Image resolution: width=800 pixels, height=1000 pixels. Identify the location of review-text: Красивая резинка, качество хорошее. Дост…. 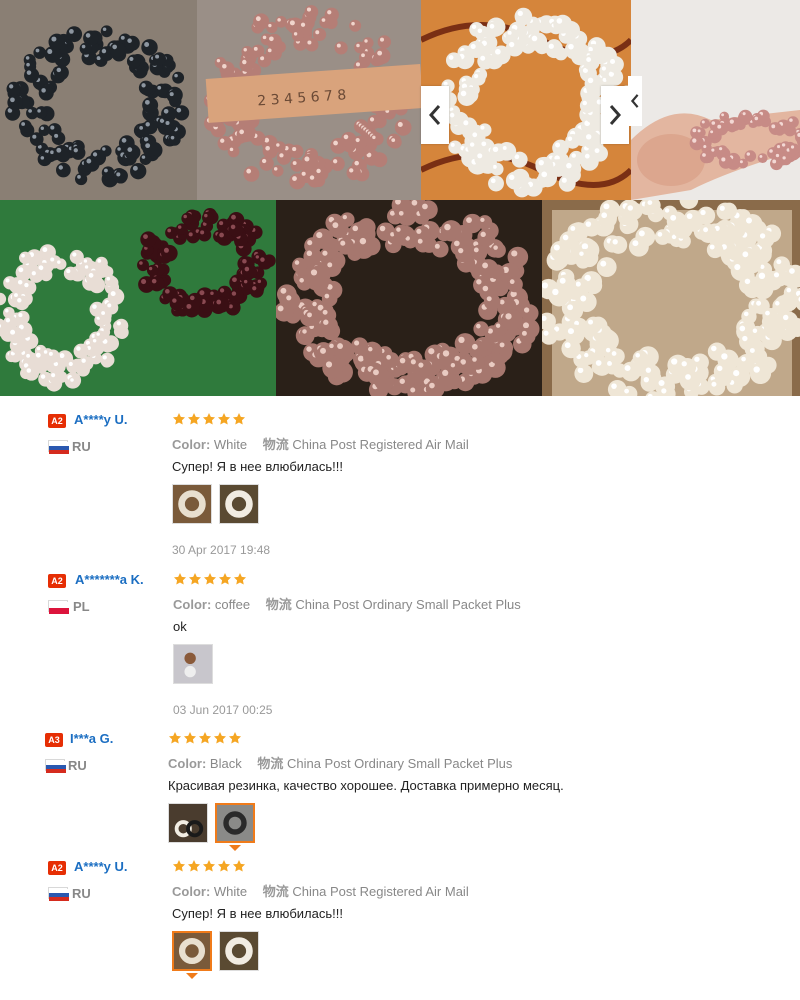
(366, 785).